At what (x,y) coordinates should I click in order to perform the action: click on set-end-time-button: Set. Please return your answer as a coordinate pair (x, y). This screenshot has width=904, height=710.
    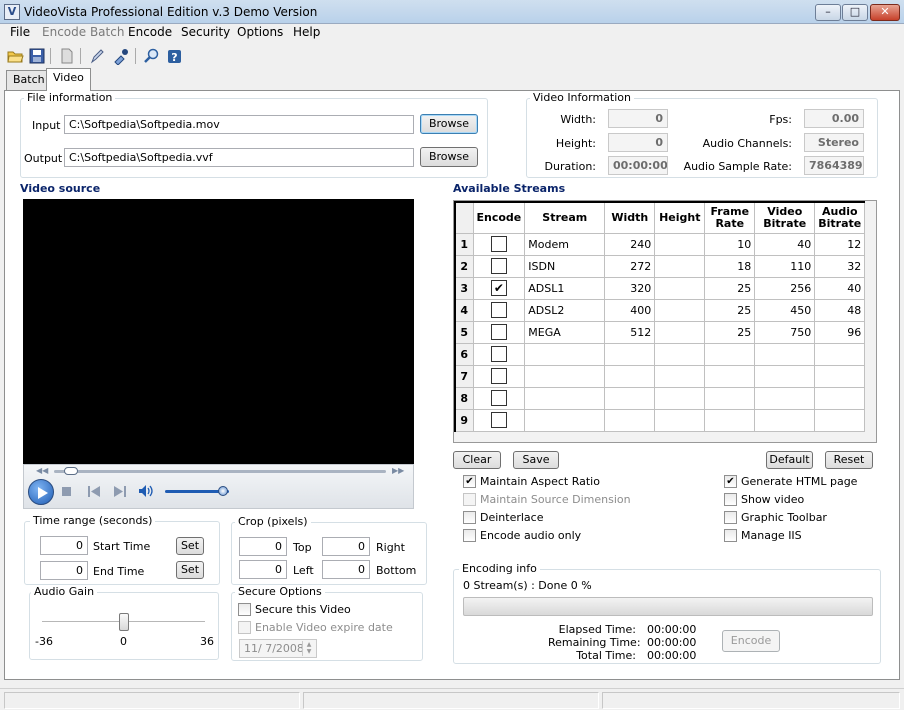
    Looking at the image, I should click on (190, 570).